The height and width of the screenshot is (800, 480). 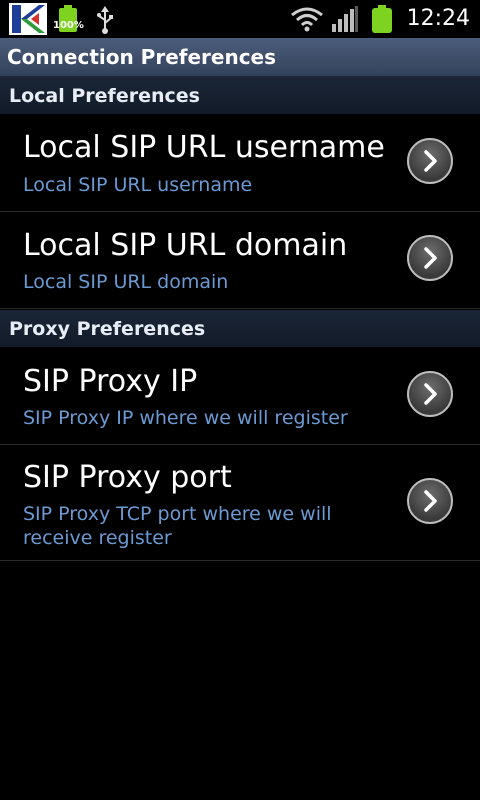 I want to click on pref-item-summary: SIP Proxy IP where we will register, so click(x=185, y=418).